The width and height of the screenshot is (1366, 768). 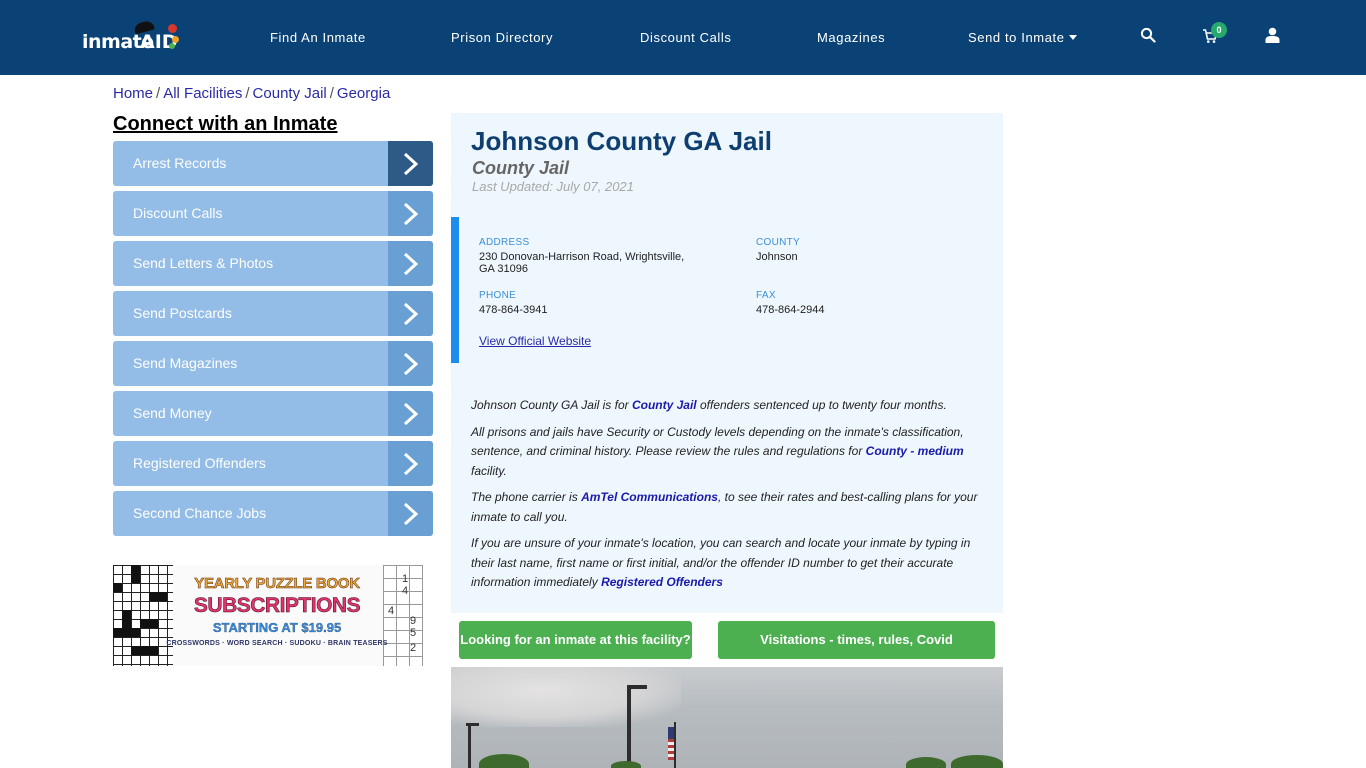 I want to click on sidebar-title: Connect with an Inmate, so click(x=225, y=124).